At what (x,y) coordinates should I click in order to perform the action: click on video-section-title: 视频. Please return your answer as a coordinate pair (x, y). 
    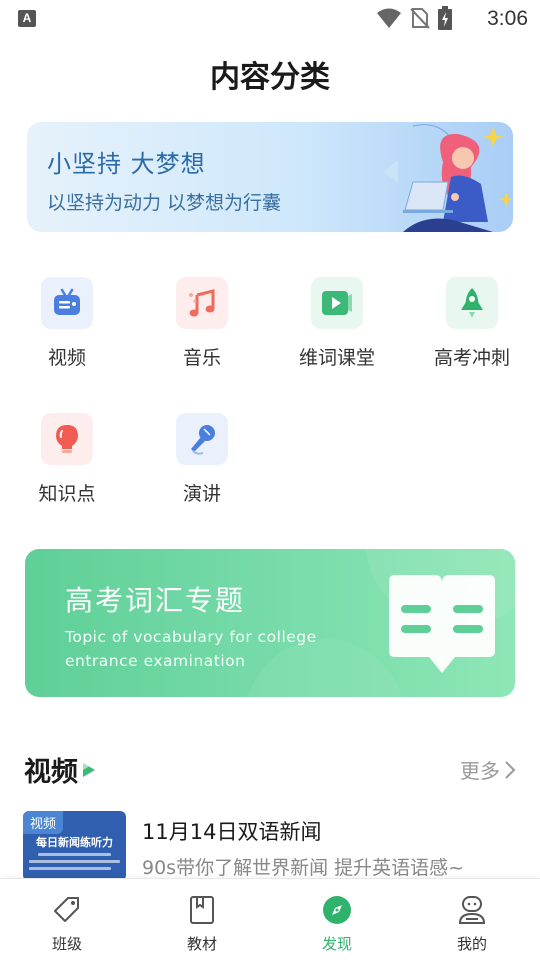
    Looking at the image, I should click on (51, 772).